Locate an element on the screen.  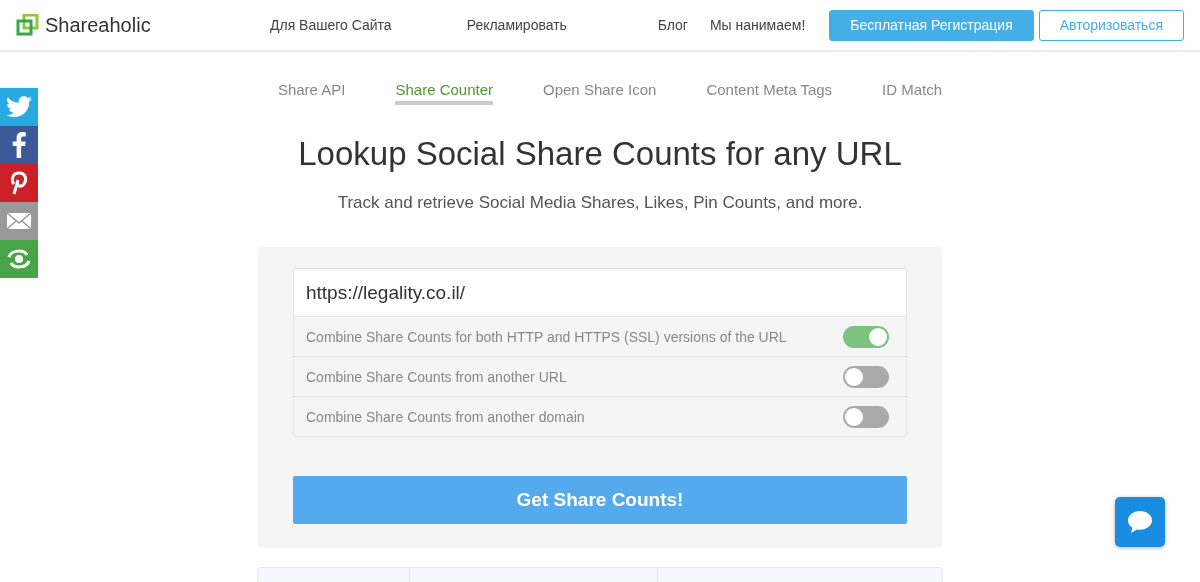
tab: Share API is located at coordinates (311, 93).